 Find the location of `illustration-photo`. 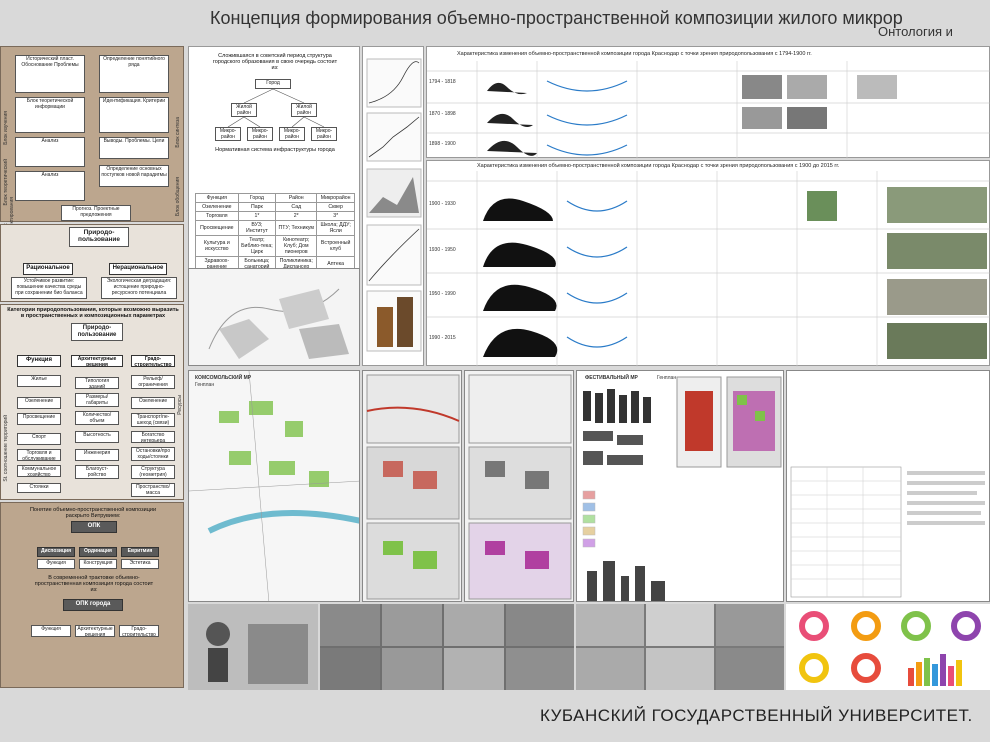

illustration-photo is located at coordinates (253, 647).